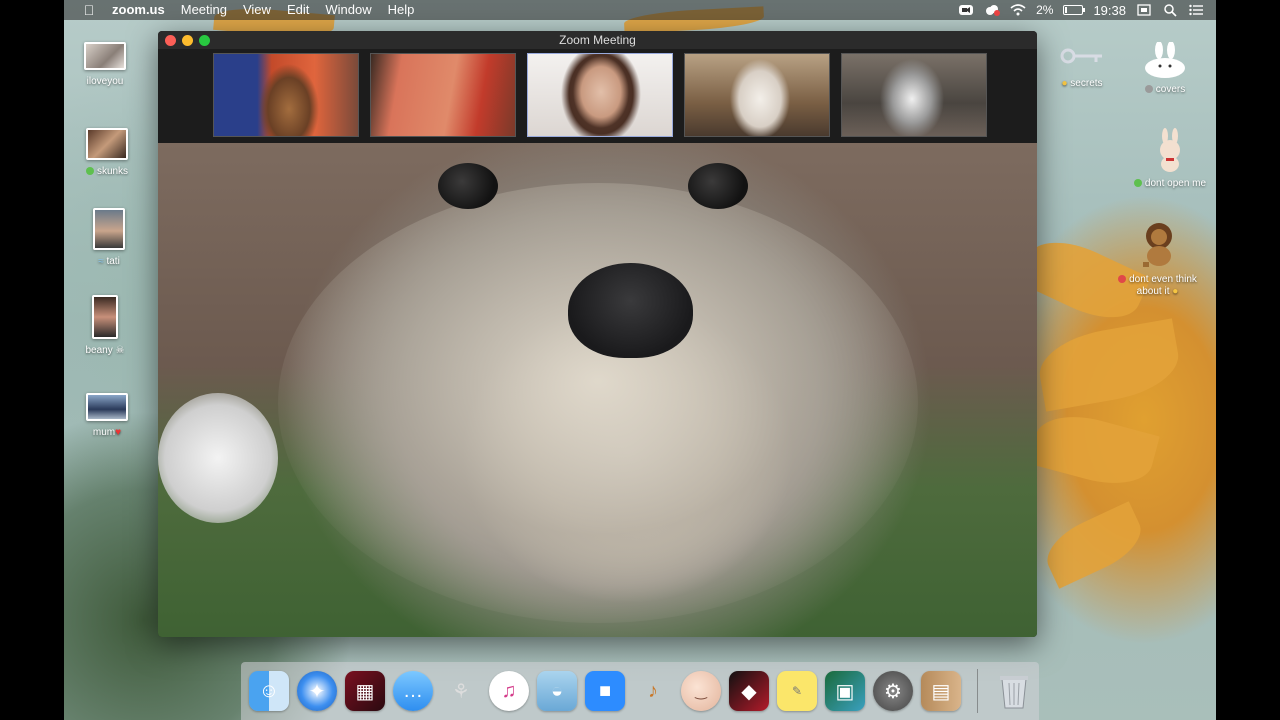  I want to click on desktop-folder-mum: mum♥, so click(107, 416).